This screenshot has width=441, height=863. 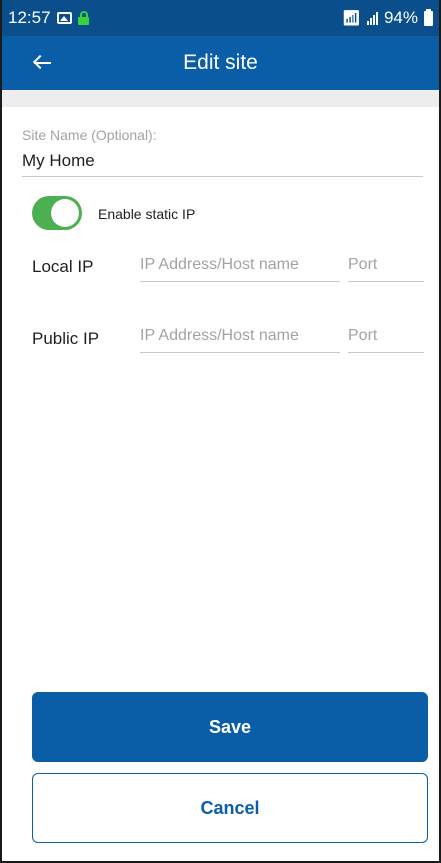 I want to click on public-ip-label: Public IP, so click(x=66, y=338).